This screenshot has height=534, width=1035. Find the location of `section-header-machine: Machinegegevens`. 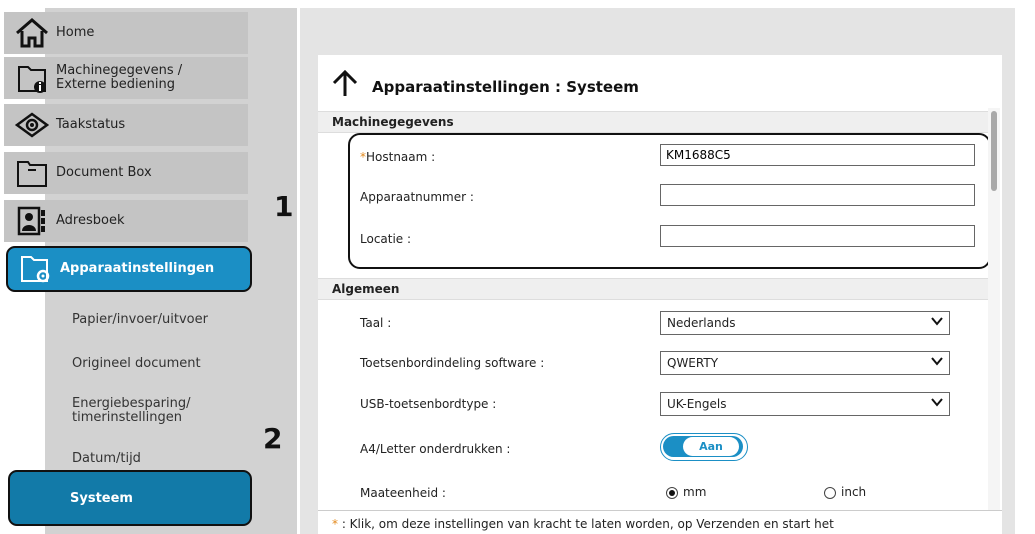

section-header-machine: Machinegegevens is located at coordinates (653, 122).